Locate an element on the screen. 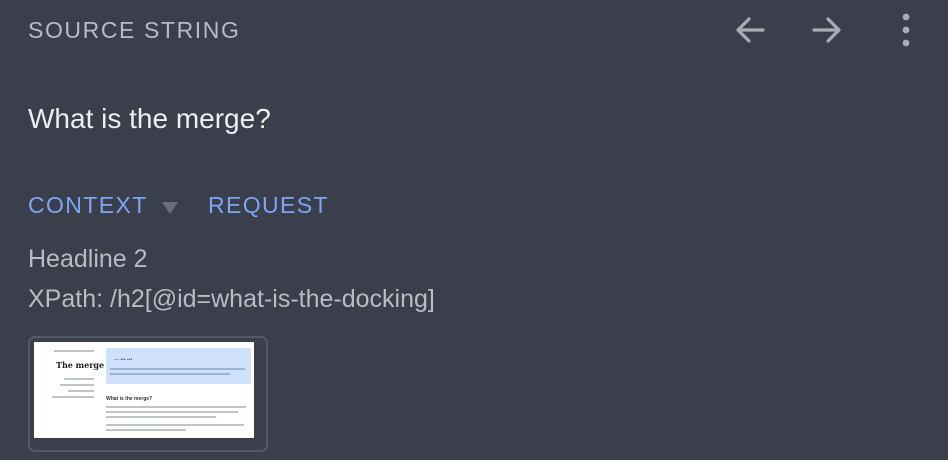  preview-highlight-text: — ••• ••• is located at coordinates (123, 360).